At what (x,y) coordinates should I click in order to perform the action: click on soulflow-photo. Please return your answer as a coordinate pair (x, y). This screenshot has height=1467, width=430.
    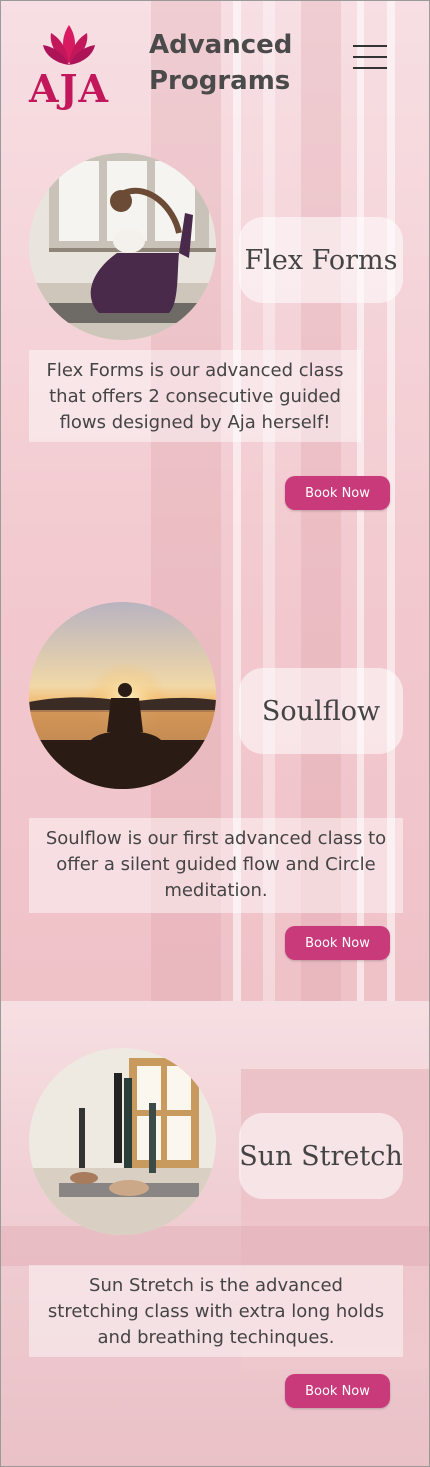
    Looking at the image, I should click on (122, 695).